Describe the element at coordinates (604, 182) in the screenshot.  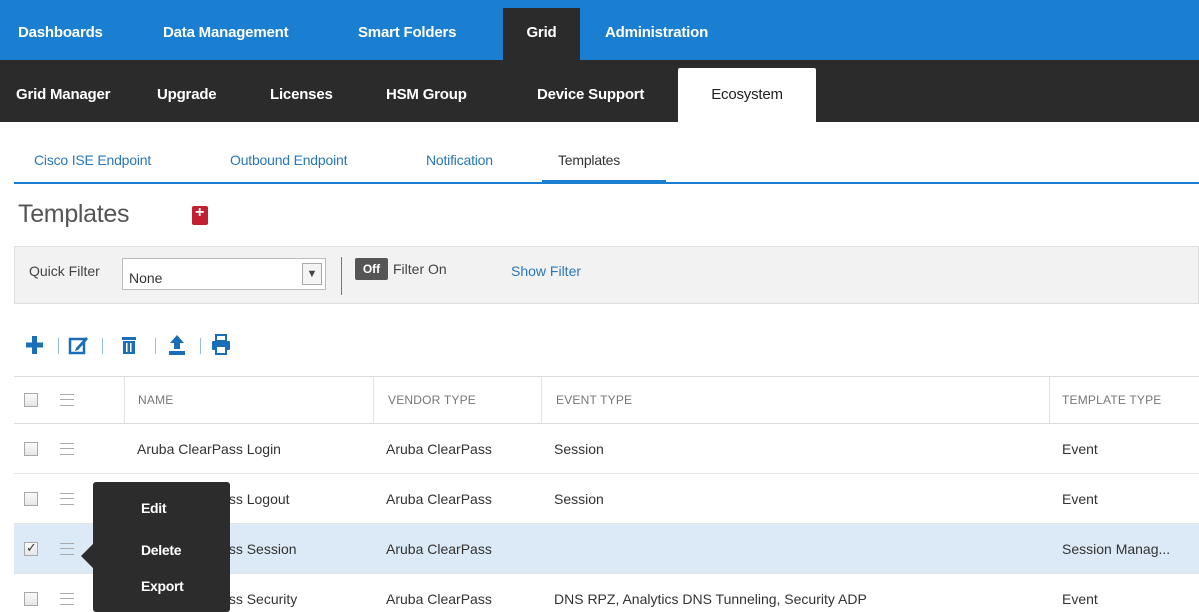
I see `active-tab-indicator` at that location.